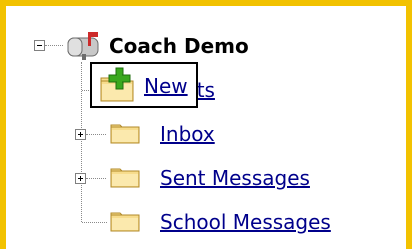  What do you see at coordinates (81, 142) in the screenshot?
I see `tree-trunk-connector` at bounding box center [81, 142].